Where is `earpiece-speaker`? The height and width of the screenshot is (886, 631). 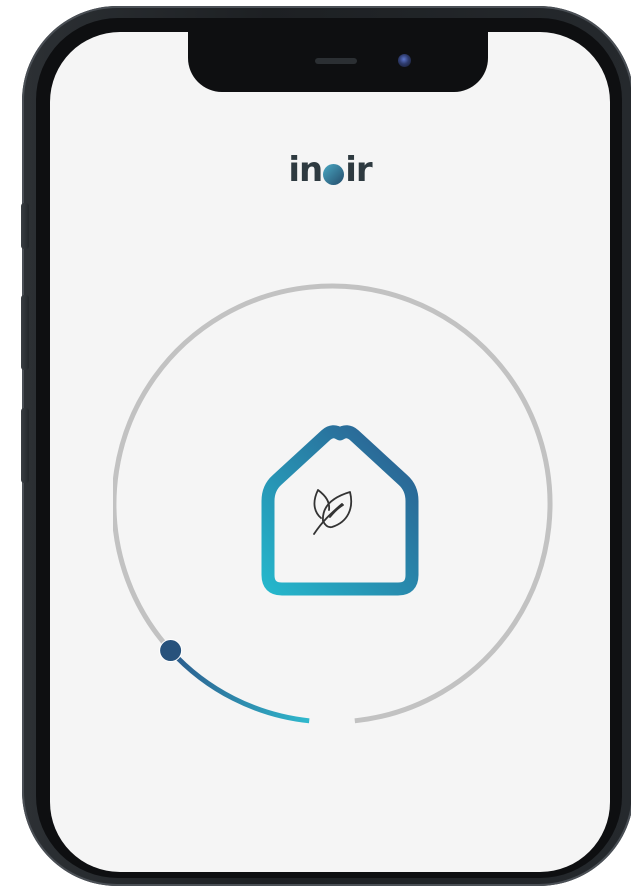
earpiece-speaker is located at coordinates (336, 61).